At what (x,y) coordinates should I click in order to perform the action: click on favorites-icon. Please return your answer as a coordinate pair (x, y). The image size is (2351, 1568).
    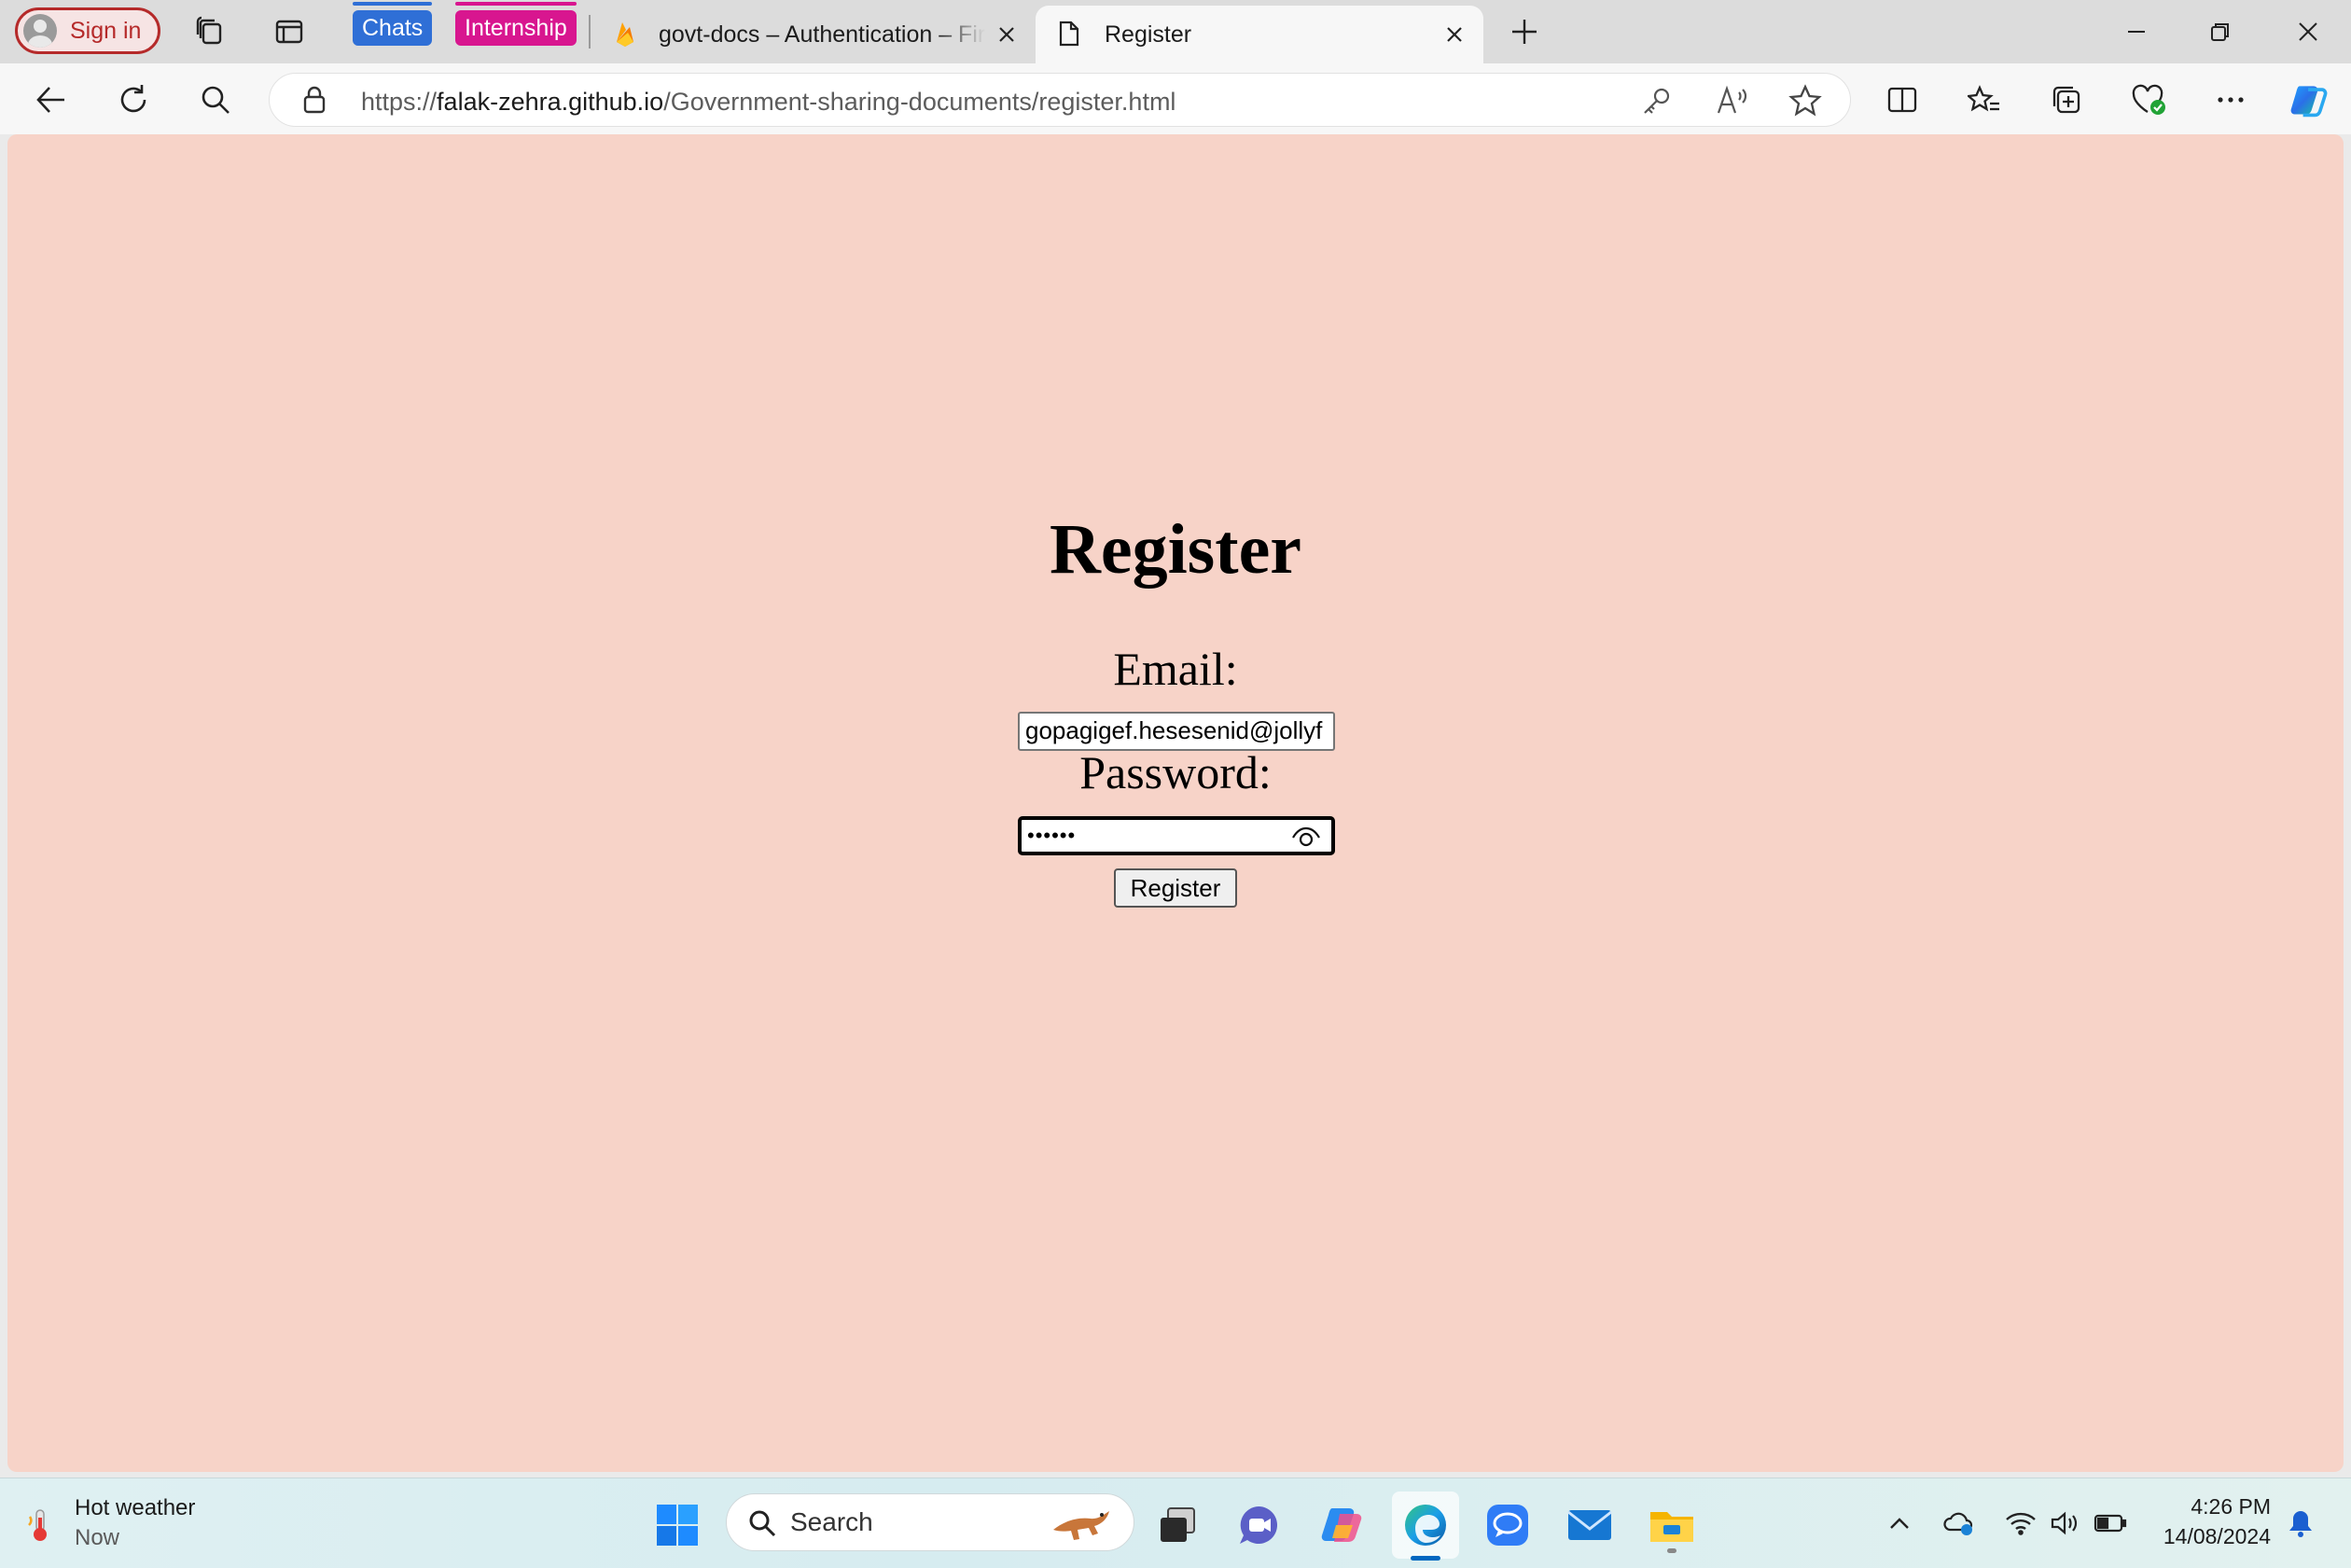
    Looking at the image, I should click on (1984, 99).